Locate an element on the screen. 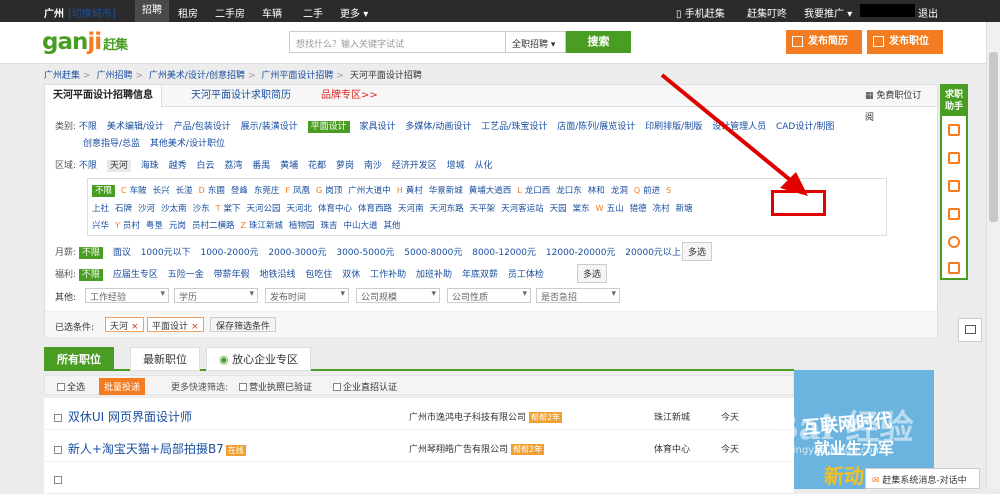 This screenshot has width=1000, height=494. welfare-option: 年底双薪 is located at coordinates (480, 275).